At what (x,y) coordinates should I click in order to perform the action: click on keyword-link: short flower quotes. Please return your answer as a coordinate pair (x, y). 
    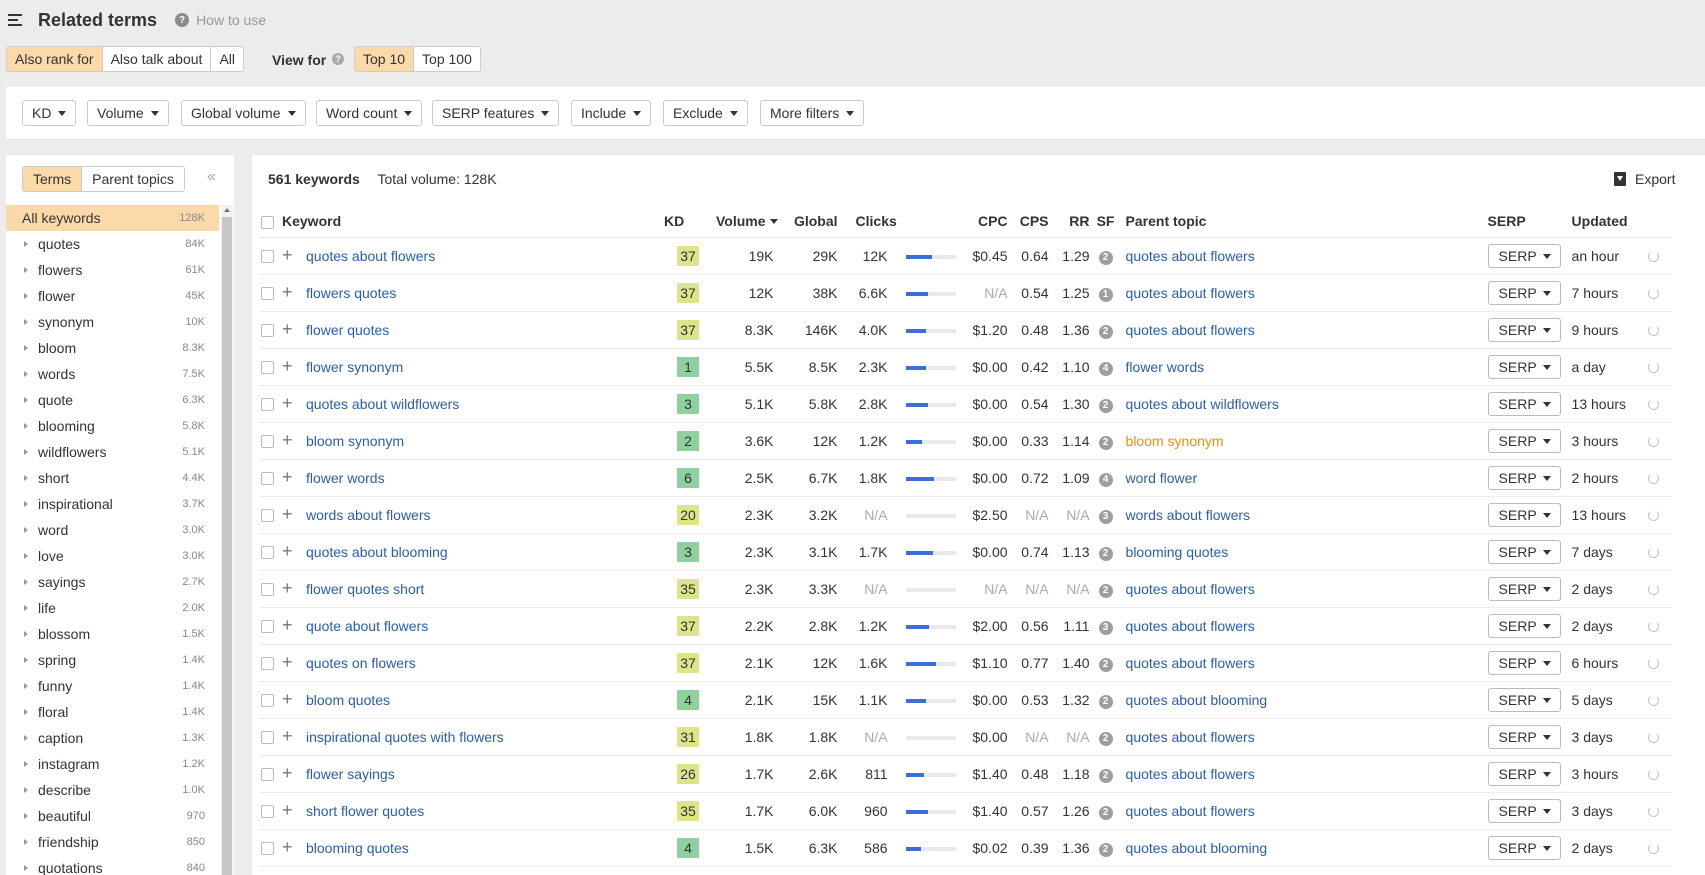
    Looking at the image, I should click on (365, 811).